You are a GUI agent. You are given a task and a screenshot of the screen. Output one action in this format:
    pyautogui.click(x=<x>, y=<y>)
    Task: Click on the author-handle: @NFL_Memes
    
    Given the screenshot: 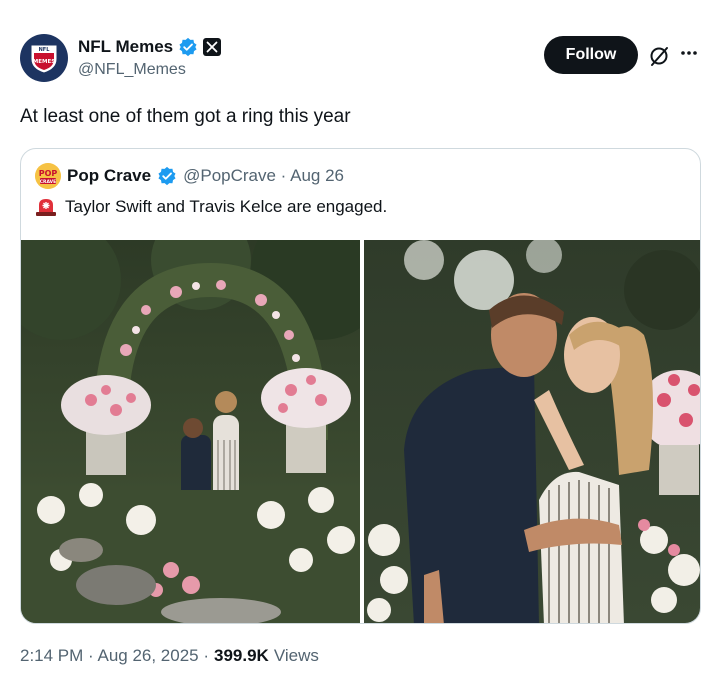 What is the action you would take?
    pyautogui.click(x=132, y=70)
    